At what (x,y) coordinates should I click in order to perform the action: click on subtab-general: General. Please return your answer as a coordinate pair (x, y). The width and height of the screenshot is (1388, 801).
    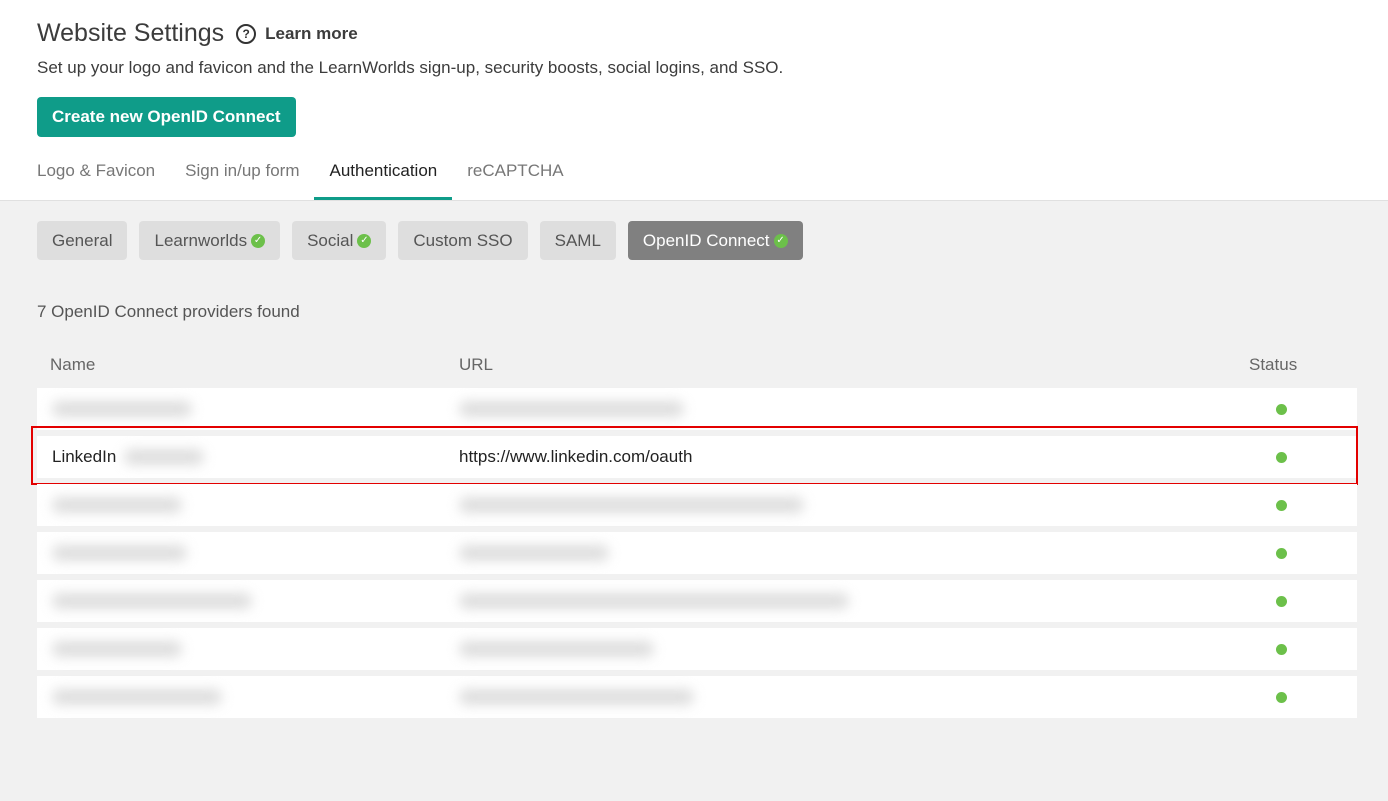
    Looking at the image, I should click on (82, 240).